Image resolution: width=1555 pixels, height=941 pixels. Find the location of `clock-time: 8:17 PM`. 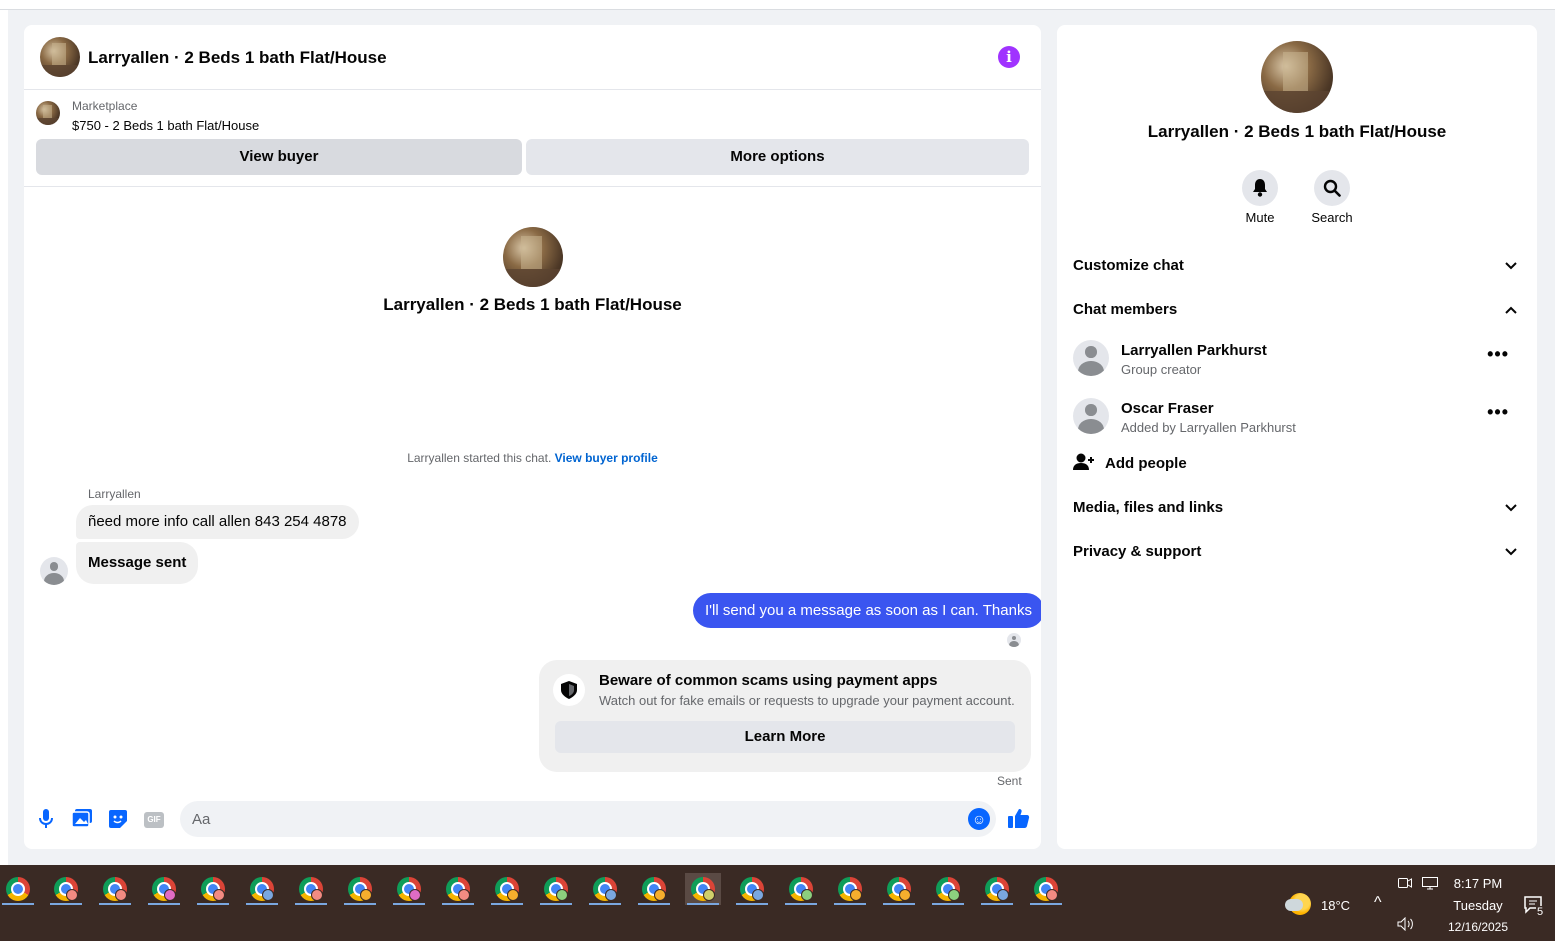

clock-time: 8:17 PM is located at coordinates (1478, 883).